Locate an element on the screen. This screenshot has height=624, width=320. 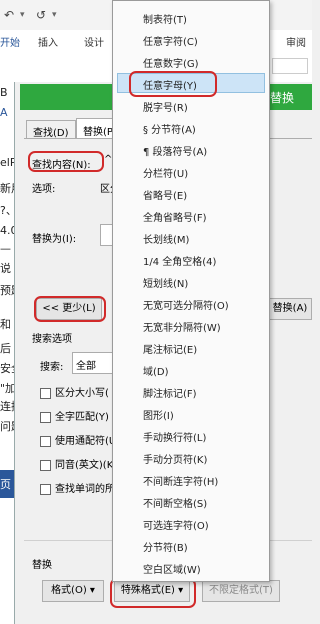
format-button-label: 格式(O) ▾ is located at coordinates (73, 590).